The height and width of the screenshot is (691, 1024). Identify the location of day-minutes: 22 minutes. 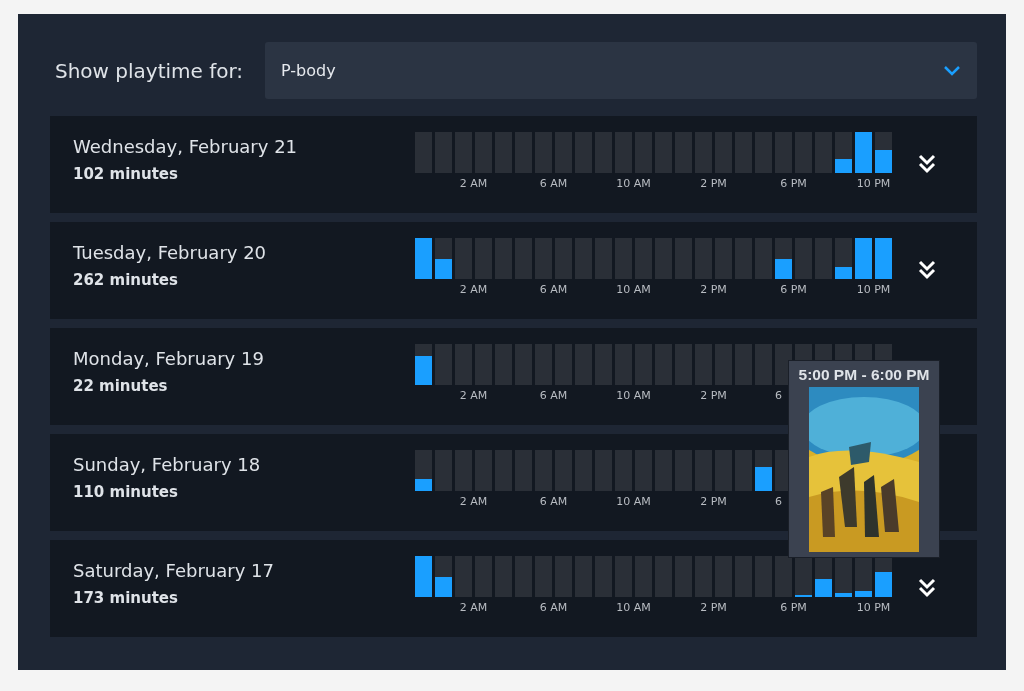
(121, 386).